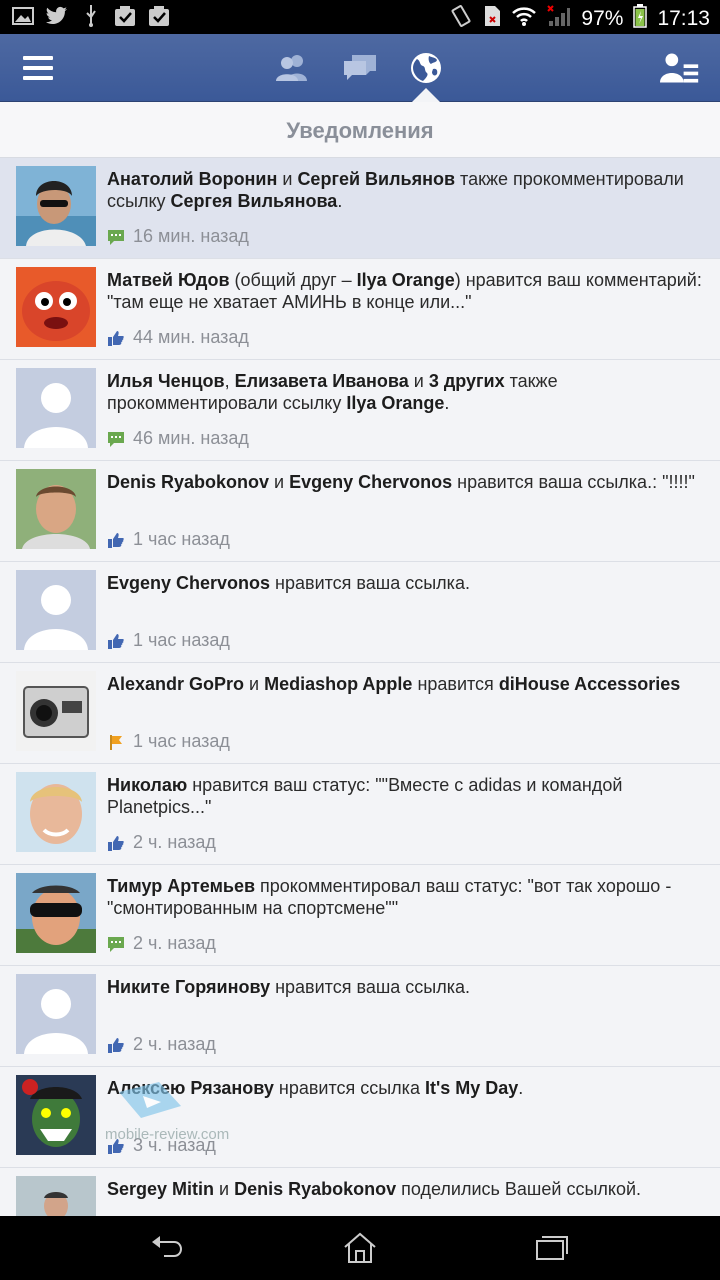 The width and height of the screenshot is (720, 1280). I want to click on notification-time: 46 мин. назад, so click(191, 438).